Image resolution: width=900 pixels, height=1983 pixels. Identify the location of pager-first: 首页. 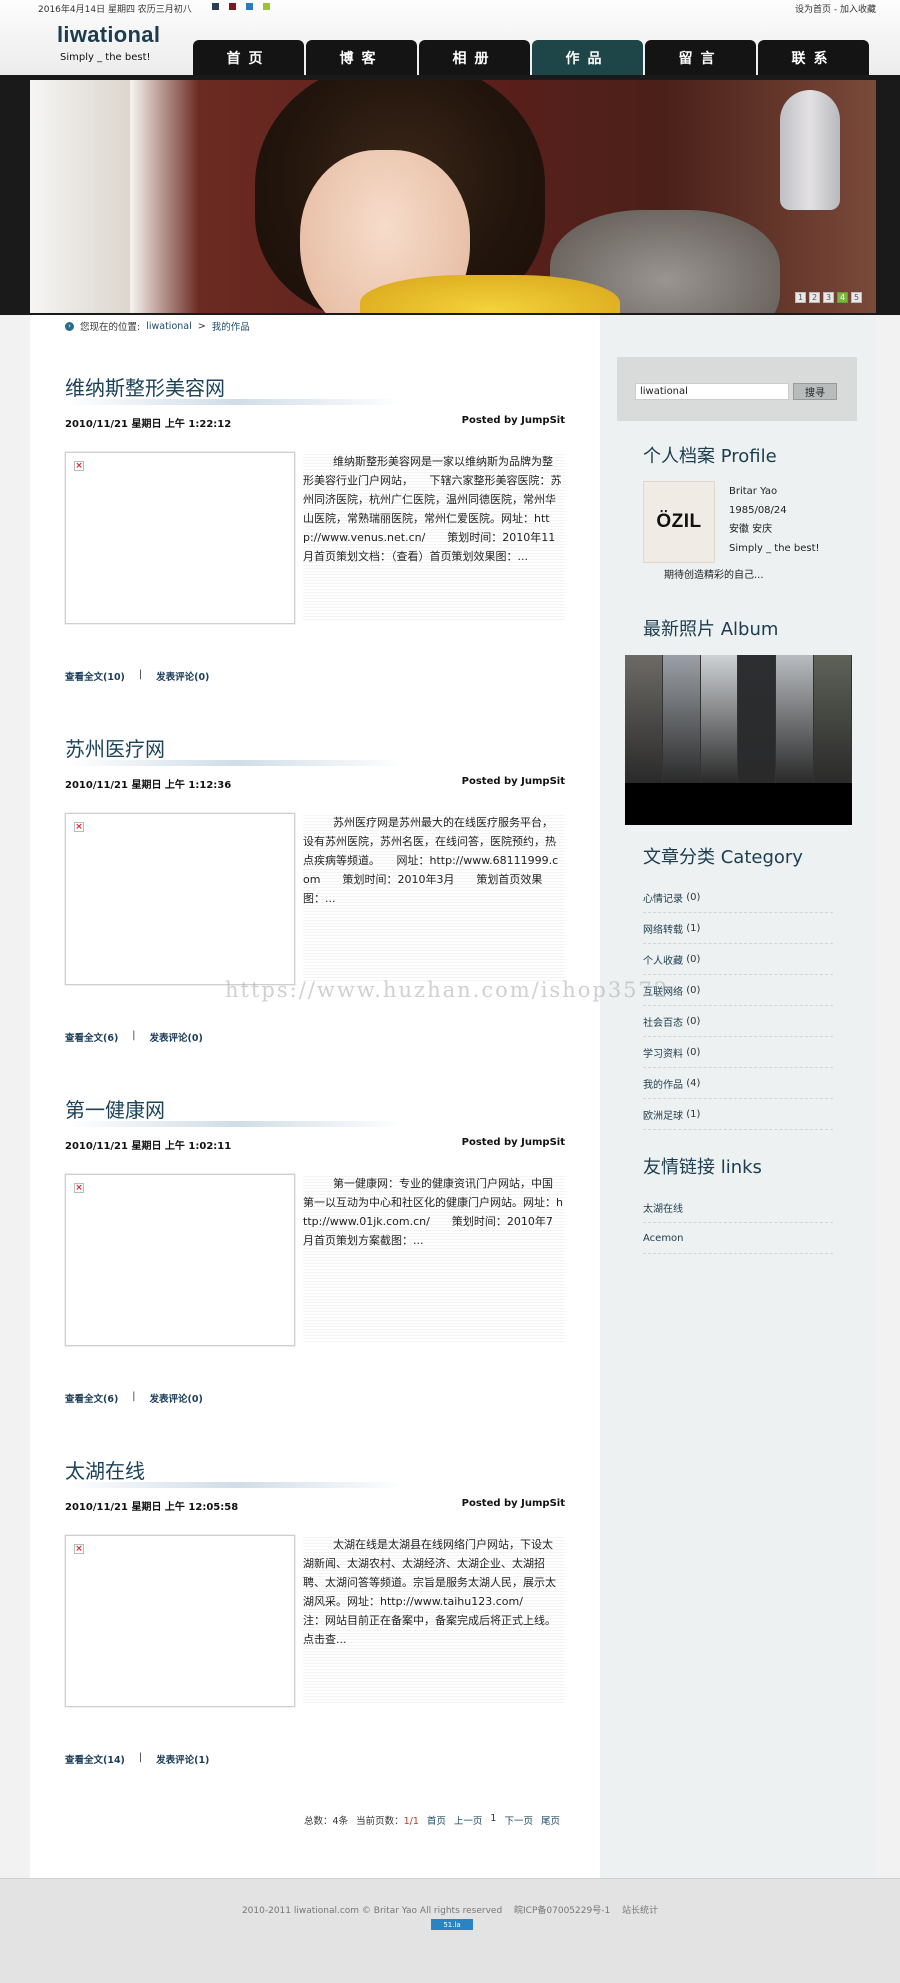
(436, 1820).